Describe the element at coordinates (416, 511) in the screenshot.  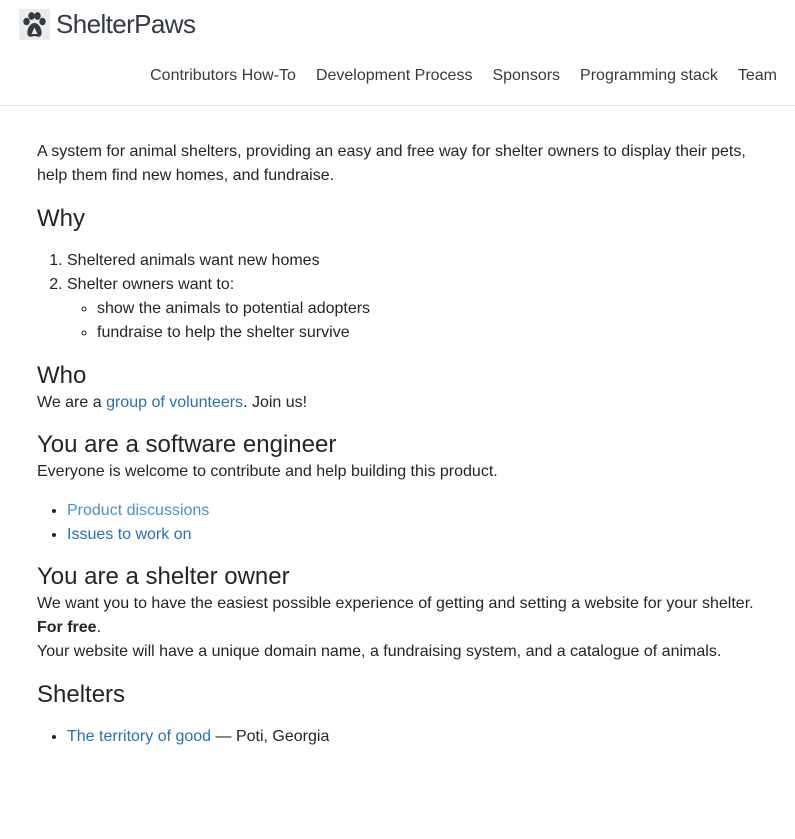
I see `list-item: Product discussions` at that location.